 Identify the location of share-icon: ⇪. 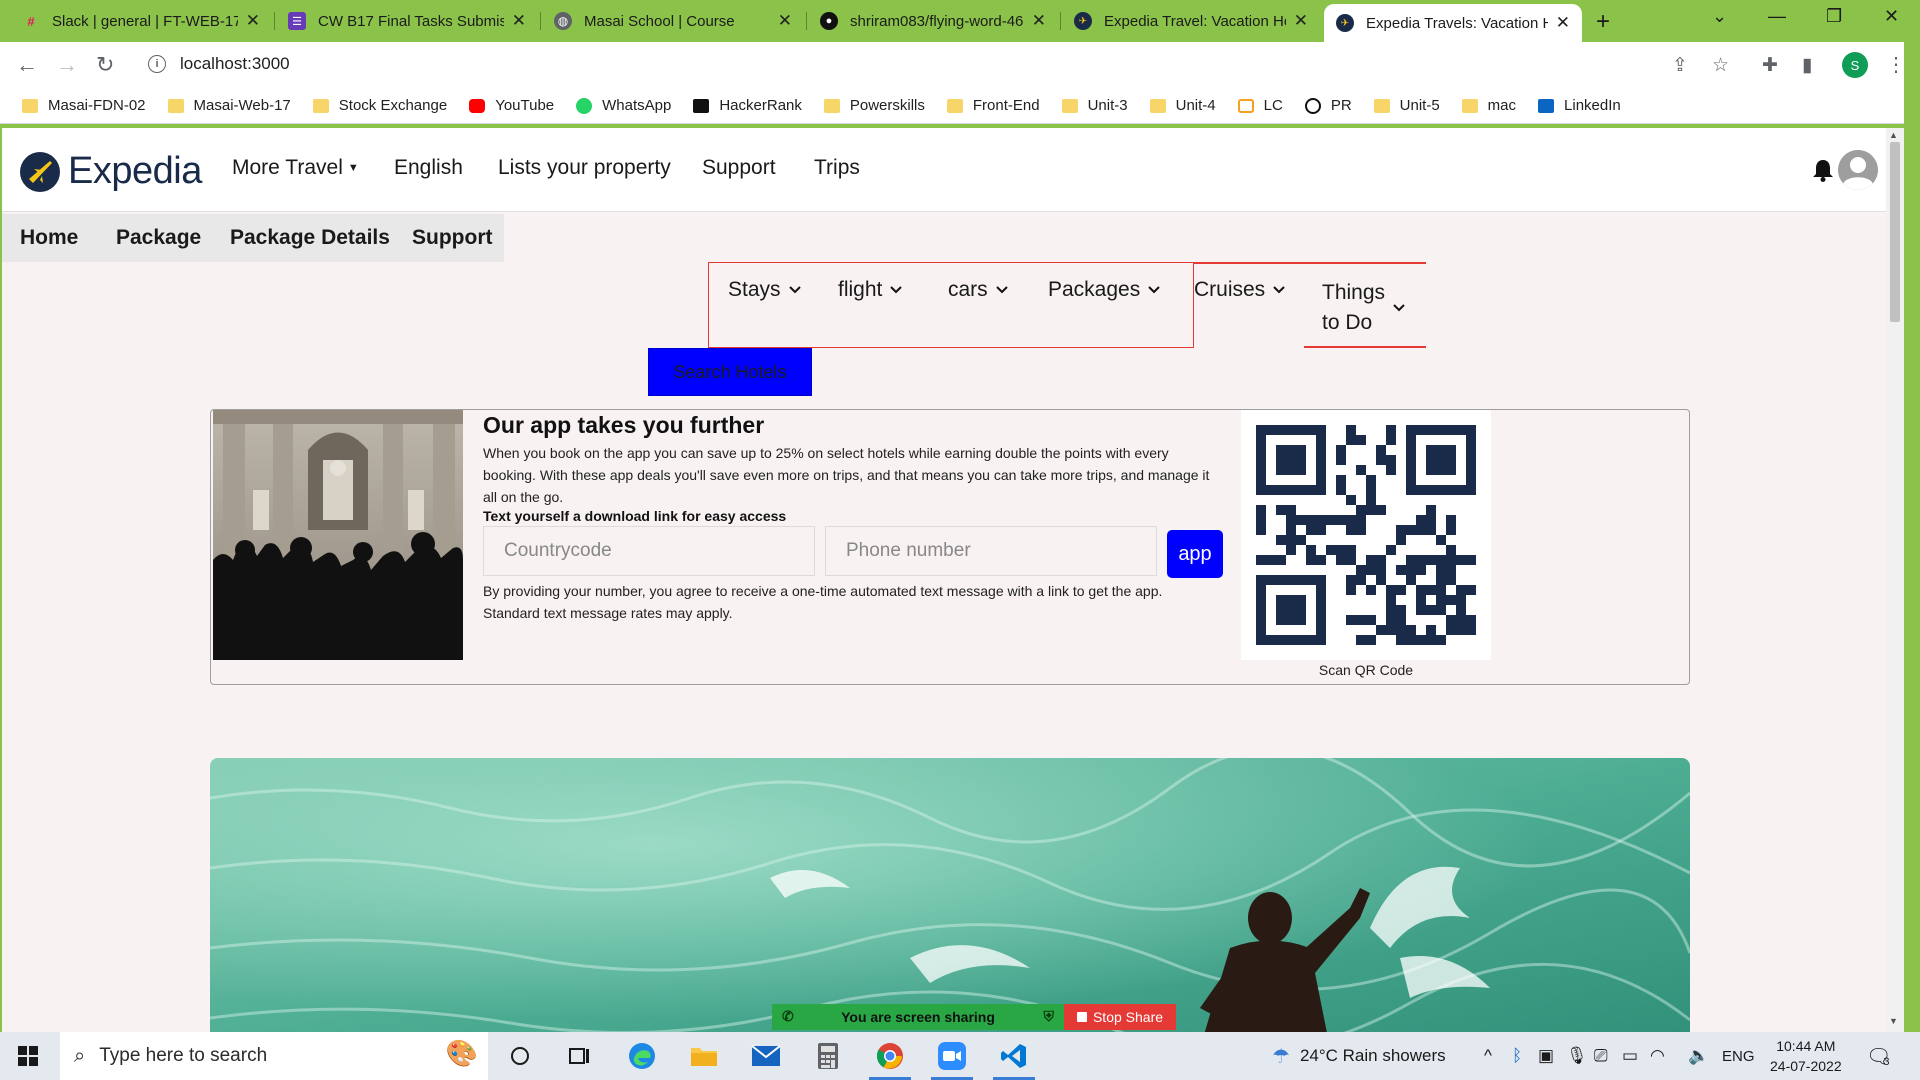
(1680, 65).